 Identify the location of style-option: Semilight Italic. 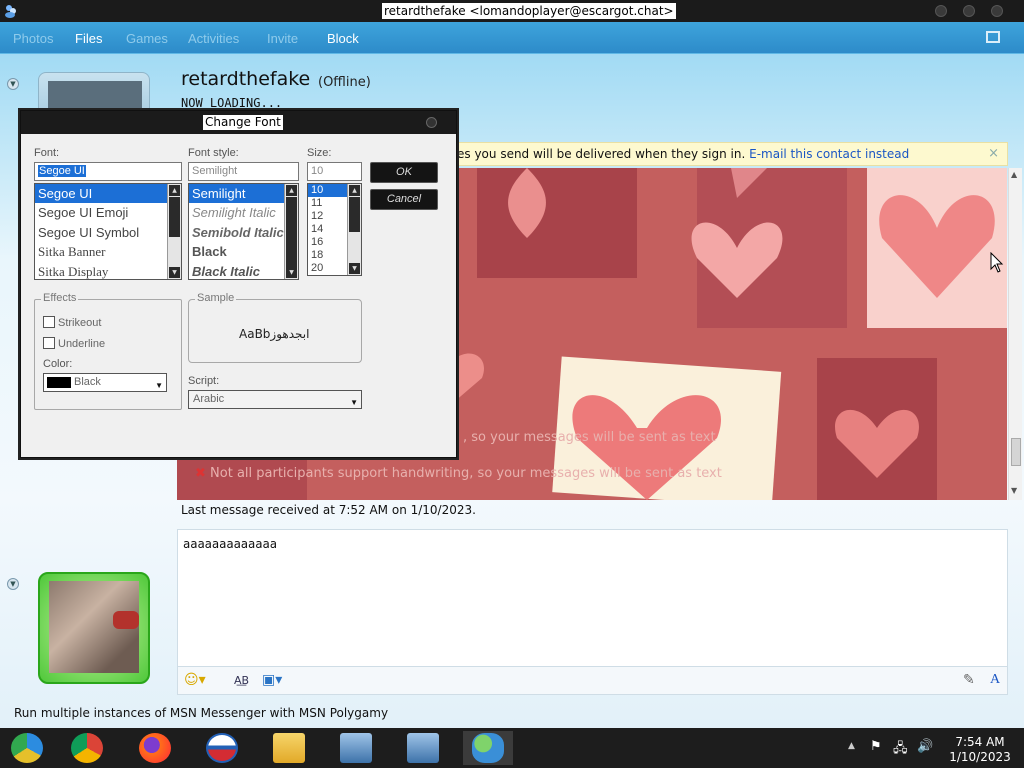
(243, 212).